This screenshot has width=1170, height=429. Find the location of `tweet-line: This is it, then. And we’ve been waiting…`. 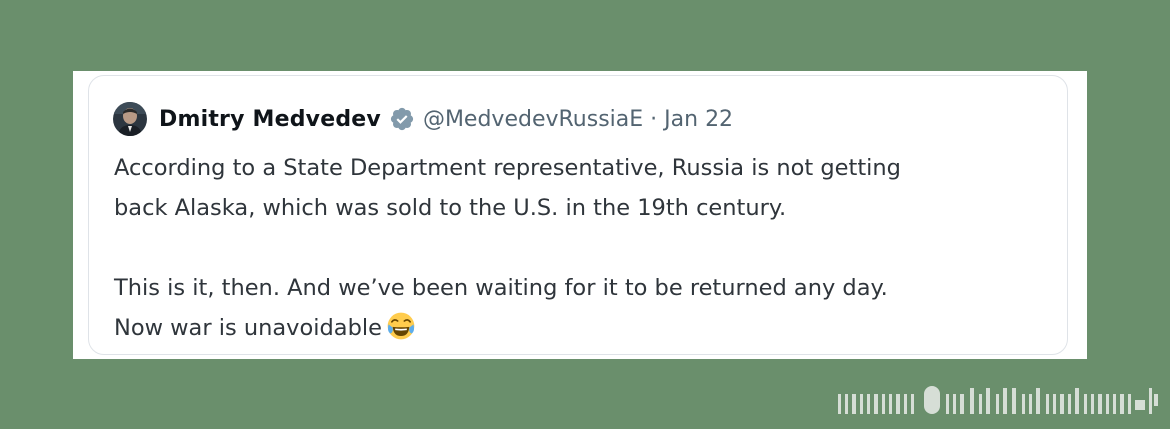

tweet-line: This is it, then. And we’ve been waiting… is located at coordinates (501, 288).